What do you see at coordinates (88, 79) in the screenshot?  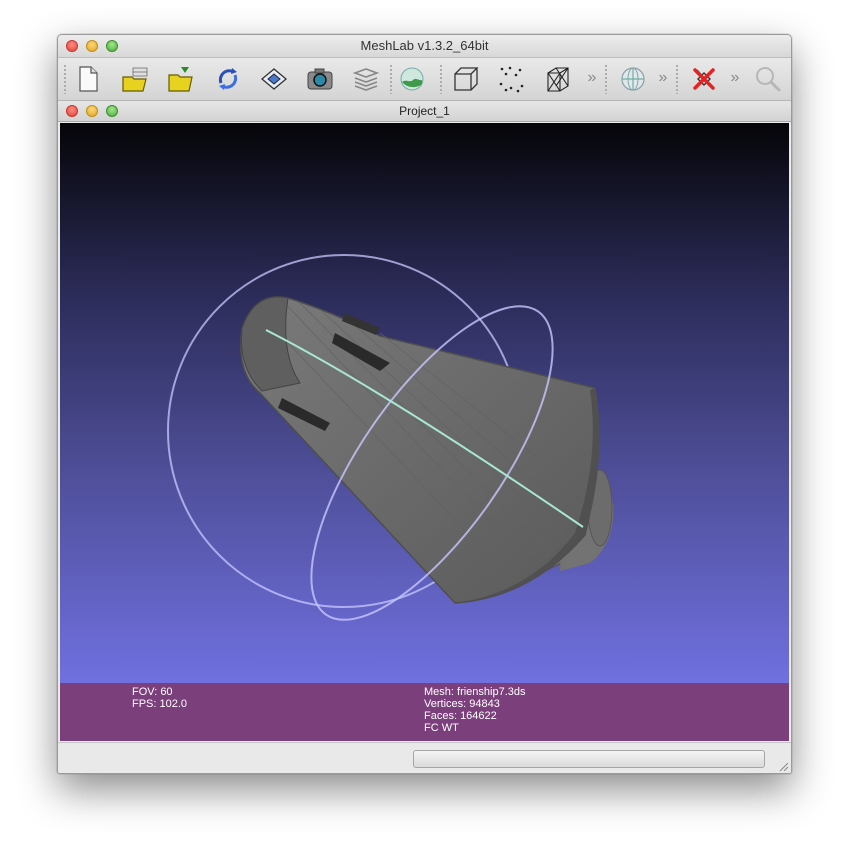 I see `new-document-icon` at bounding box center [88, 79].